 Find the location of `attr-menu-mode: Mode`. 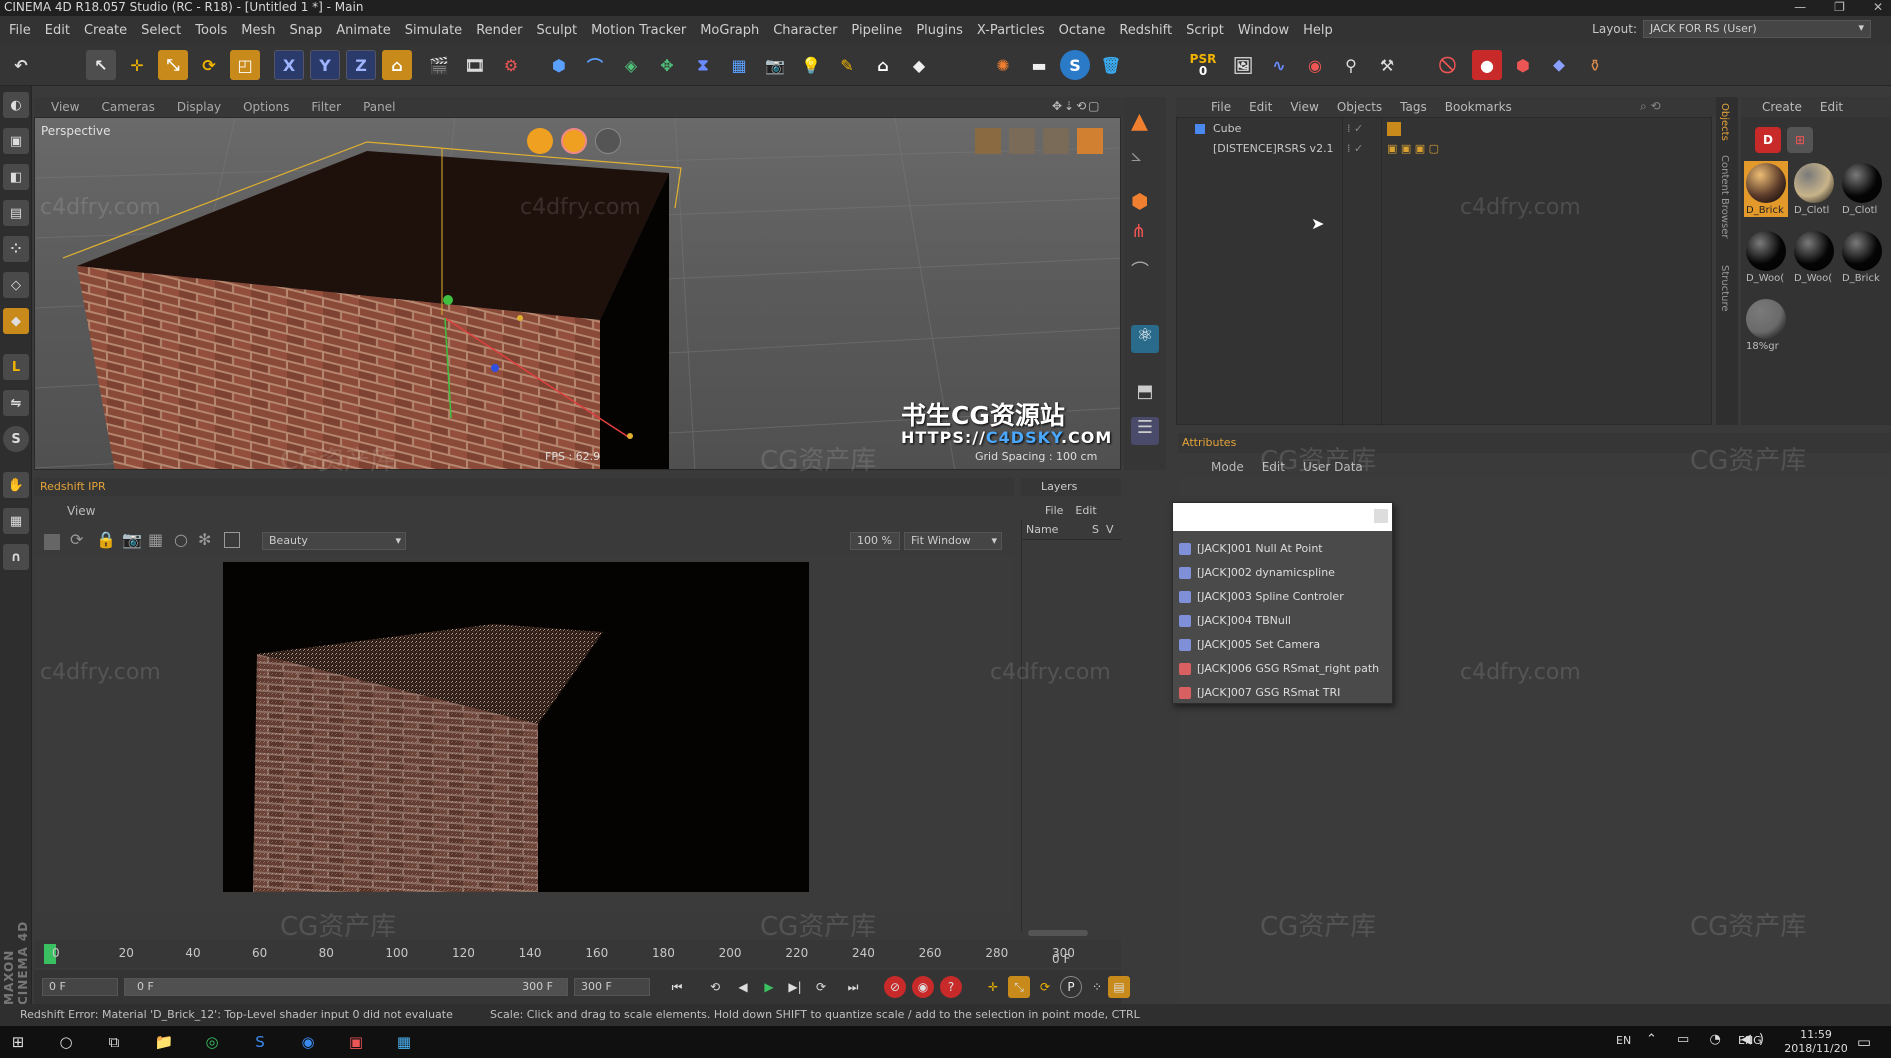

attr-menu-mode: Mode is located at coordinates (1227, 467).